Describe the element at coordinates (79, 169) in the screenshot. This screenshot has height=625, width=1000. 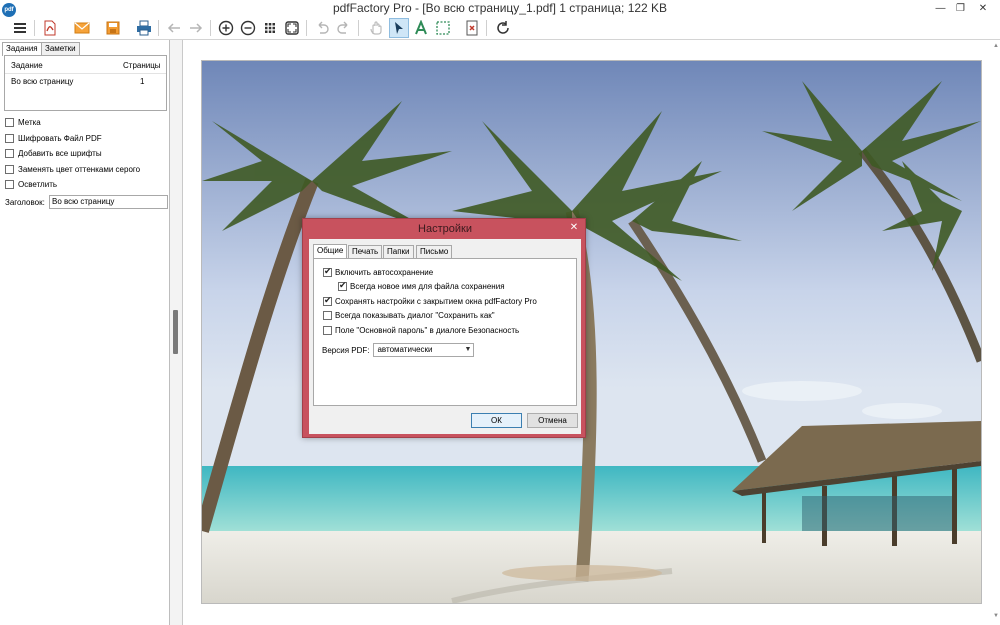
I see `option-label: Заменять цвет оттенками серого` at that location.